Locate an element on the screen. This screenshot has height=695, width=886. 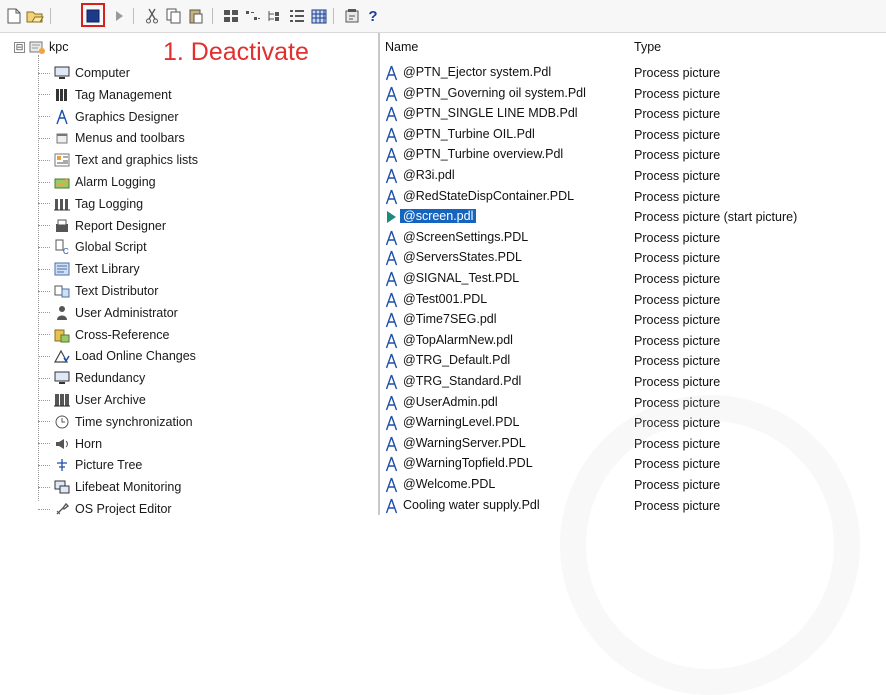
tree-item-lifebeat-monitoring: Lifebeat Monitoring is located at coordinates (109, 487).